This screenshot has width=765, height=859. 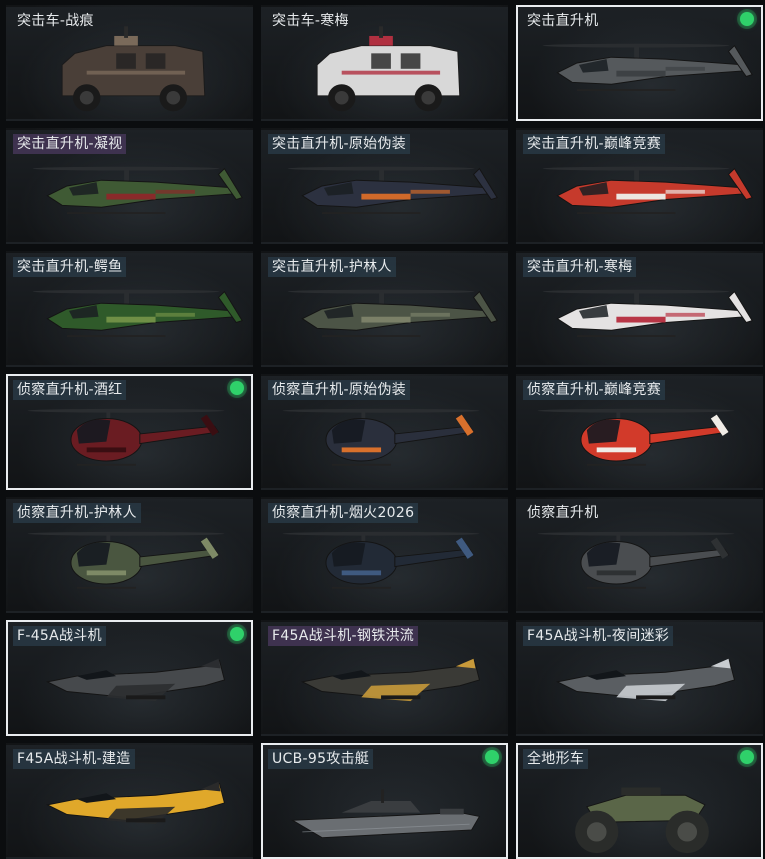 What do you see at coordinates (321, 759) in the screenshot?
I see `vehicle-skin-name: UCB-95攻击艇` at bounding box center [321, 759].